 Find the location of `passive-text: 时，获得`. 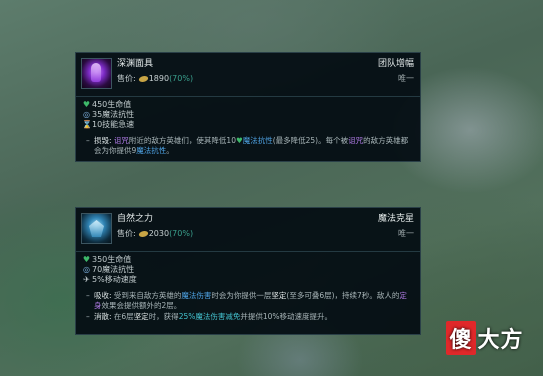

passive-text: 时，获得 is located at coordinates (163, 316).